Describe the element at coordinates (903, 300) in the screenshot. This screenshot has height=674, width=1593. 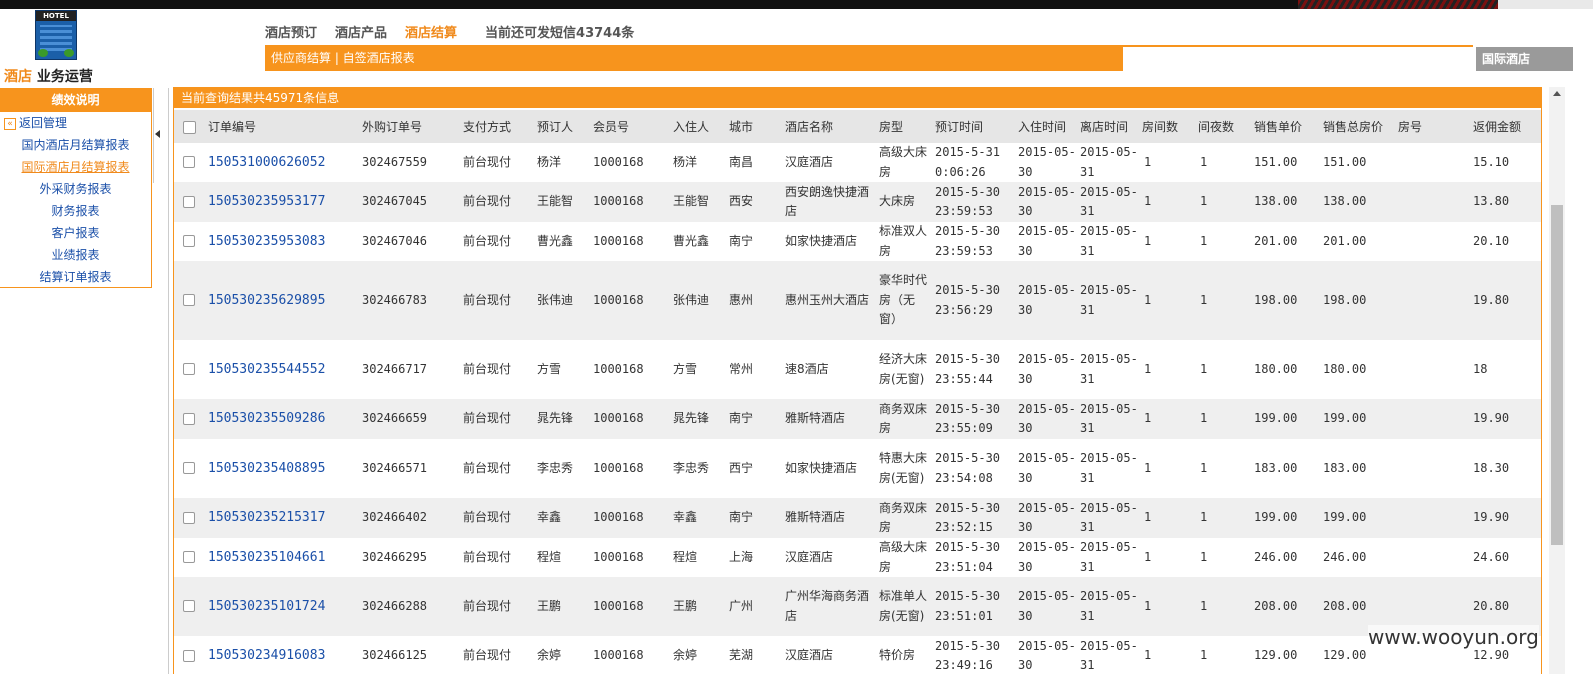
I see `cell-room-type: 豪华时代房（无窗）` at that location.